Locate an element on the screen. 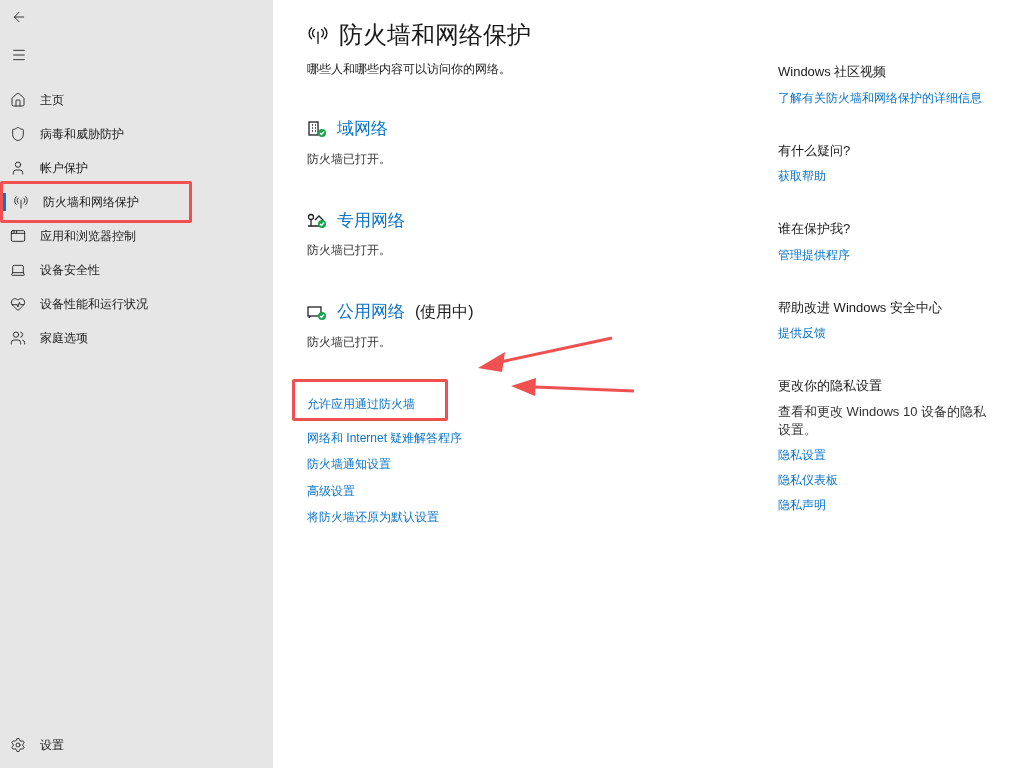  aside-heading: Windows 社区视频 is located at coordinates (832, 72).